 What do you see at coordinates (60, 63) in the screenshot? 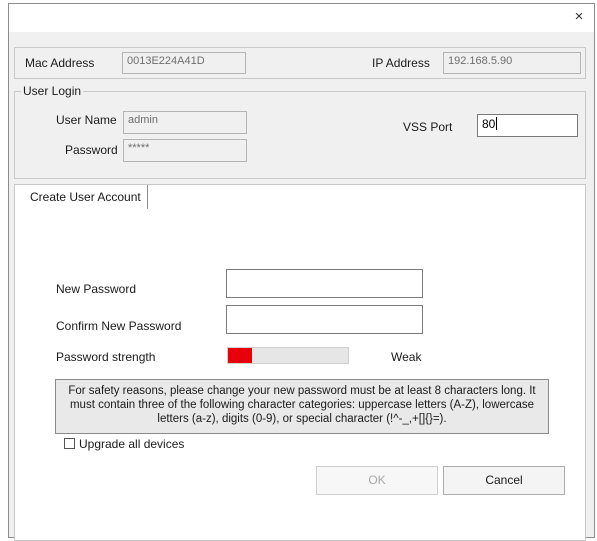
I see `mac-address-label: Mac Address` at bounding box center [60, 63].